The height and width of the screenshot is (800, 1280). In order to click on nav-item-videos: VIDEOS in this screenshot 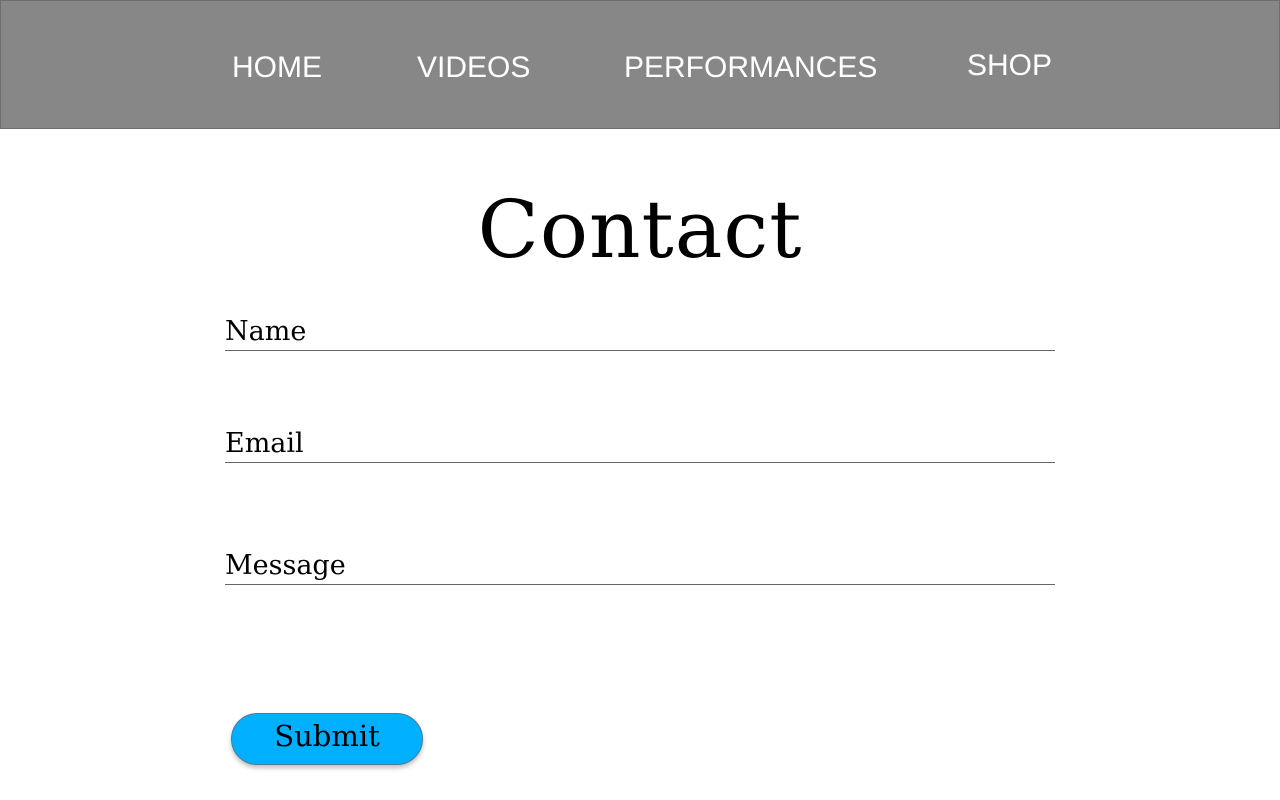, I will do `click(473, 68)`.